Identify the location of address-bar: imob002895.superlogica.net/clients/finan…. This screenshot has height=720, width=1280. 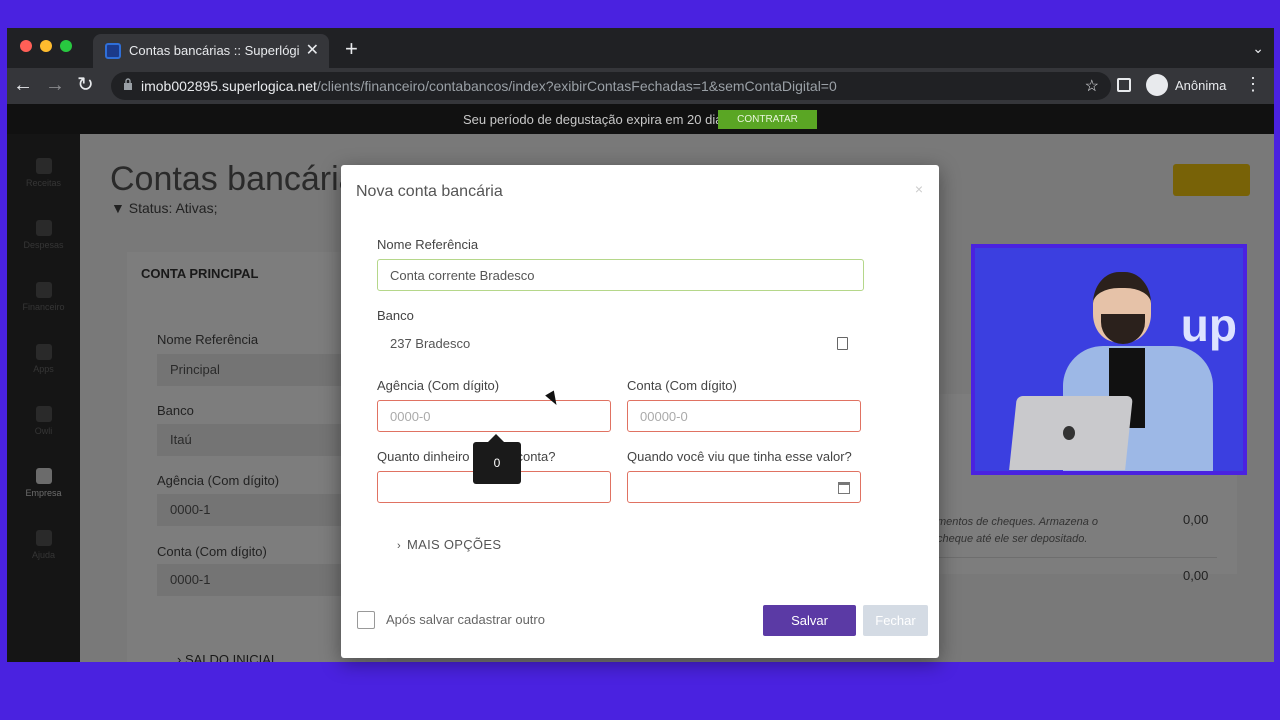
(611, 86).